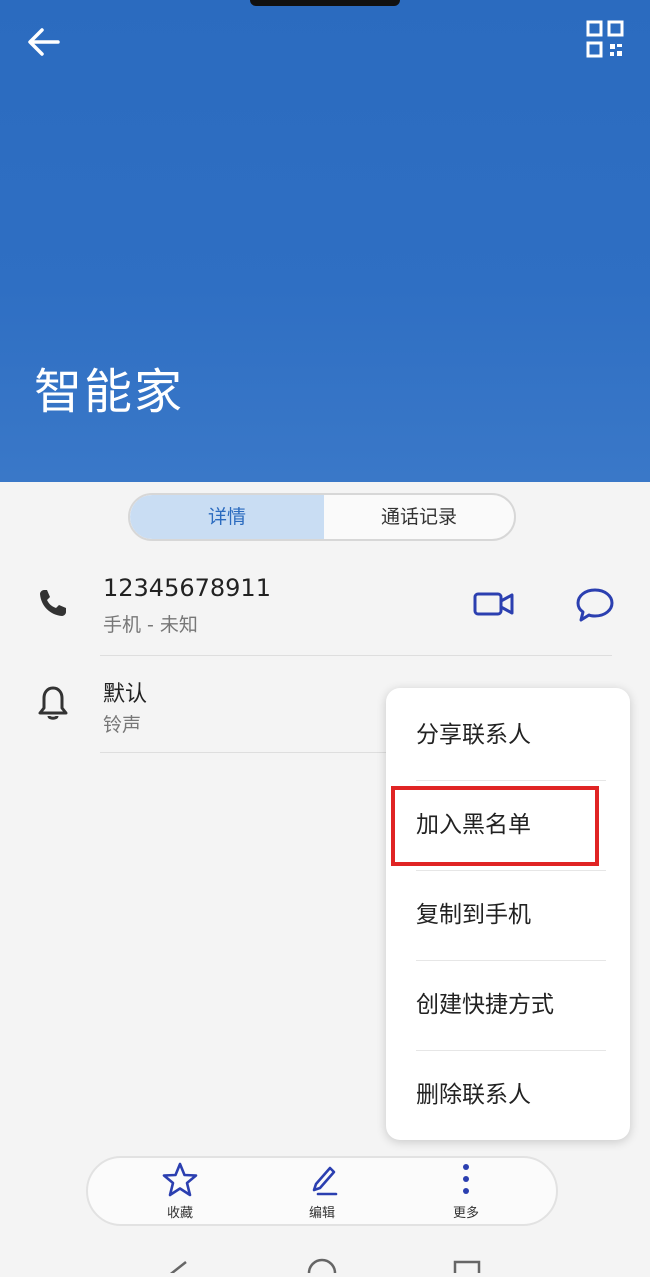  I want to click on message-icon, so click(595, 607).